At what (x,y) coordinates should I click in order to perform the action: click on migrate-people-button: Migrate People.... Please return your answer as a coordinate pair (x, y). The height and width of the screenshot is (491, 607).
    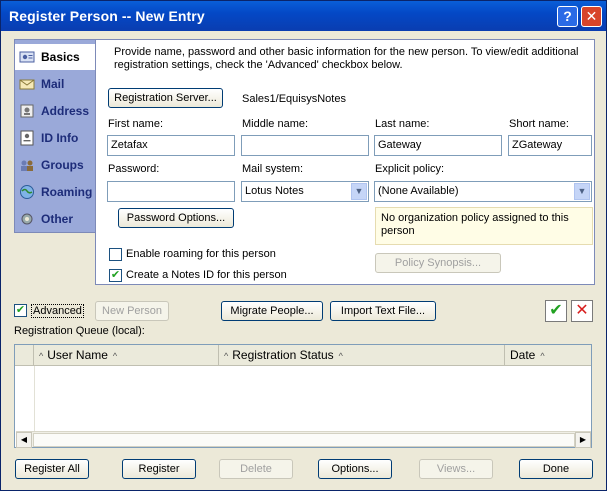
    Looking at the image, I should click on (272, 311).